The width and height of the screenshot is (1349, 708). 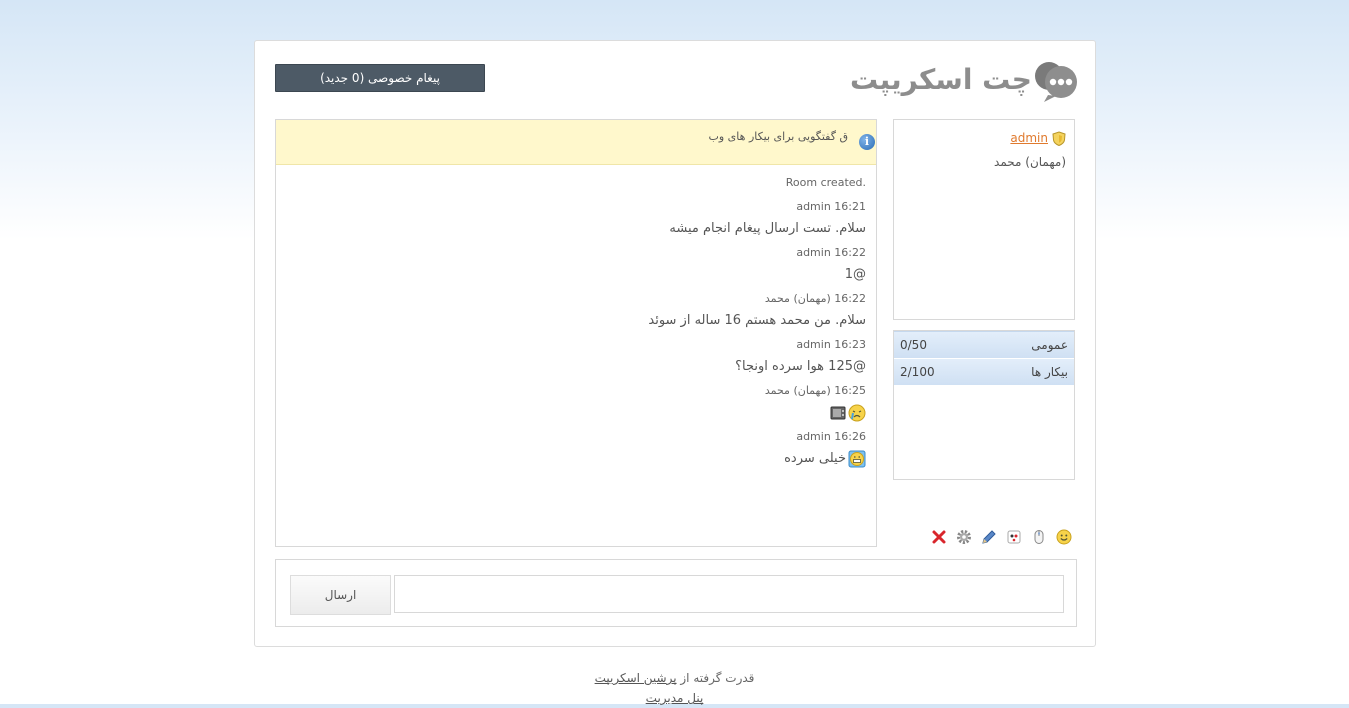 What do you see at coordinates (1030, 162) in the screenshot?
I see `user-name-guest: (مهمان) محمد` at bounding box center [1030, 162].